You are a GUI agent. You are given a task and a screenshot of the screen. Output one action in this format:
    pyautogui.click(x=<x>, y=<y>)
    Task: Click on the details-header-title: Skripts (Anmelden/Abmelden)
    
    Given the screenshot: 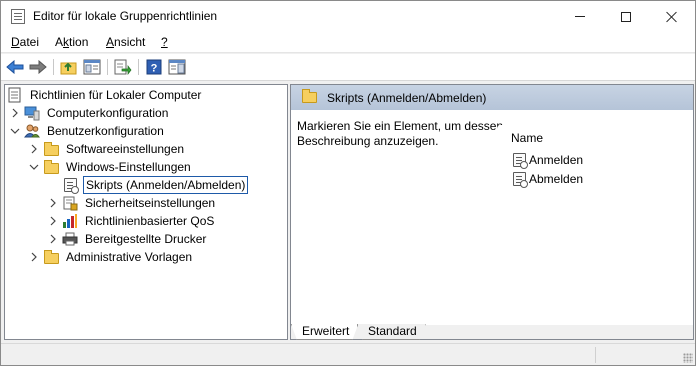 What is the action you would take?
    pyautogui.click(x=407, y=98)
    